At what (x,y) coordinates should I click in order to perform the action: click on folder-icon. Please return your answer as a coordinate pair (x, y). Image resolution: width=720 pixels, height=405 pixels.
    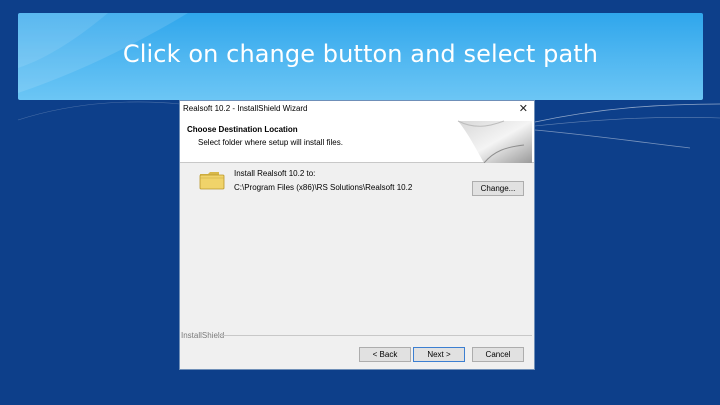
    Looking at the image, I should click on (212, 181).